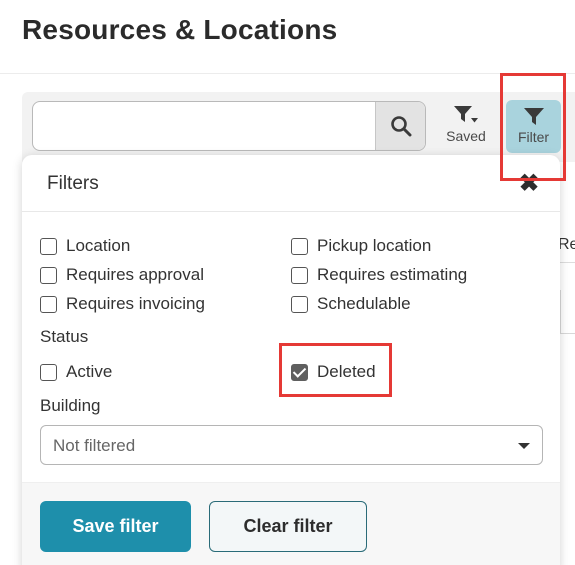  What do you see at coordinates (94, 445) in the screenshot?
I see `building-select-value: Not filtered` at bounding box center [94, 445].